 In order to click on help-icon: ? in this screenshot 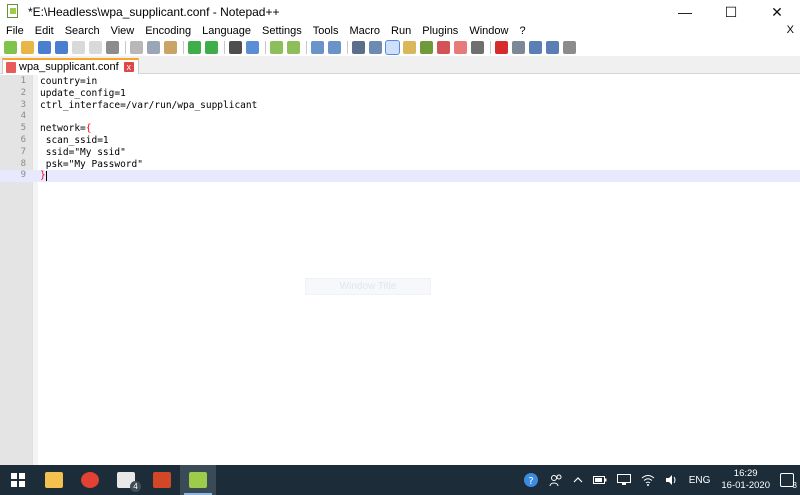, I will do `click(531, 480)`.